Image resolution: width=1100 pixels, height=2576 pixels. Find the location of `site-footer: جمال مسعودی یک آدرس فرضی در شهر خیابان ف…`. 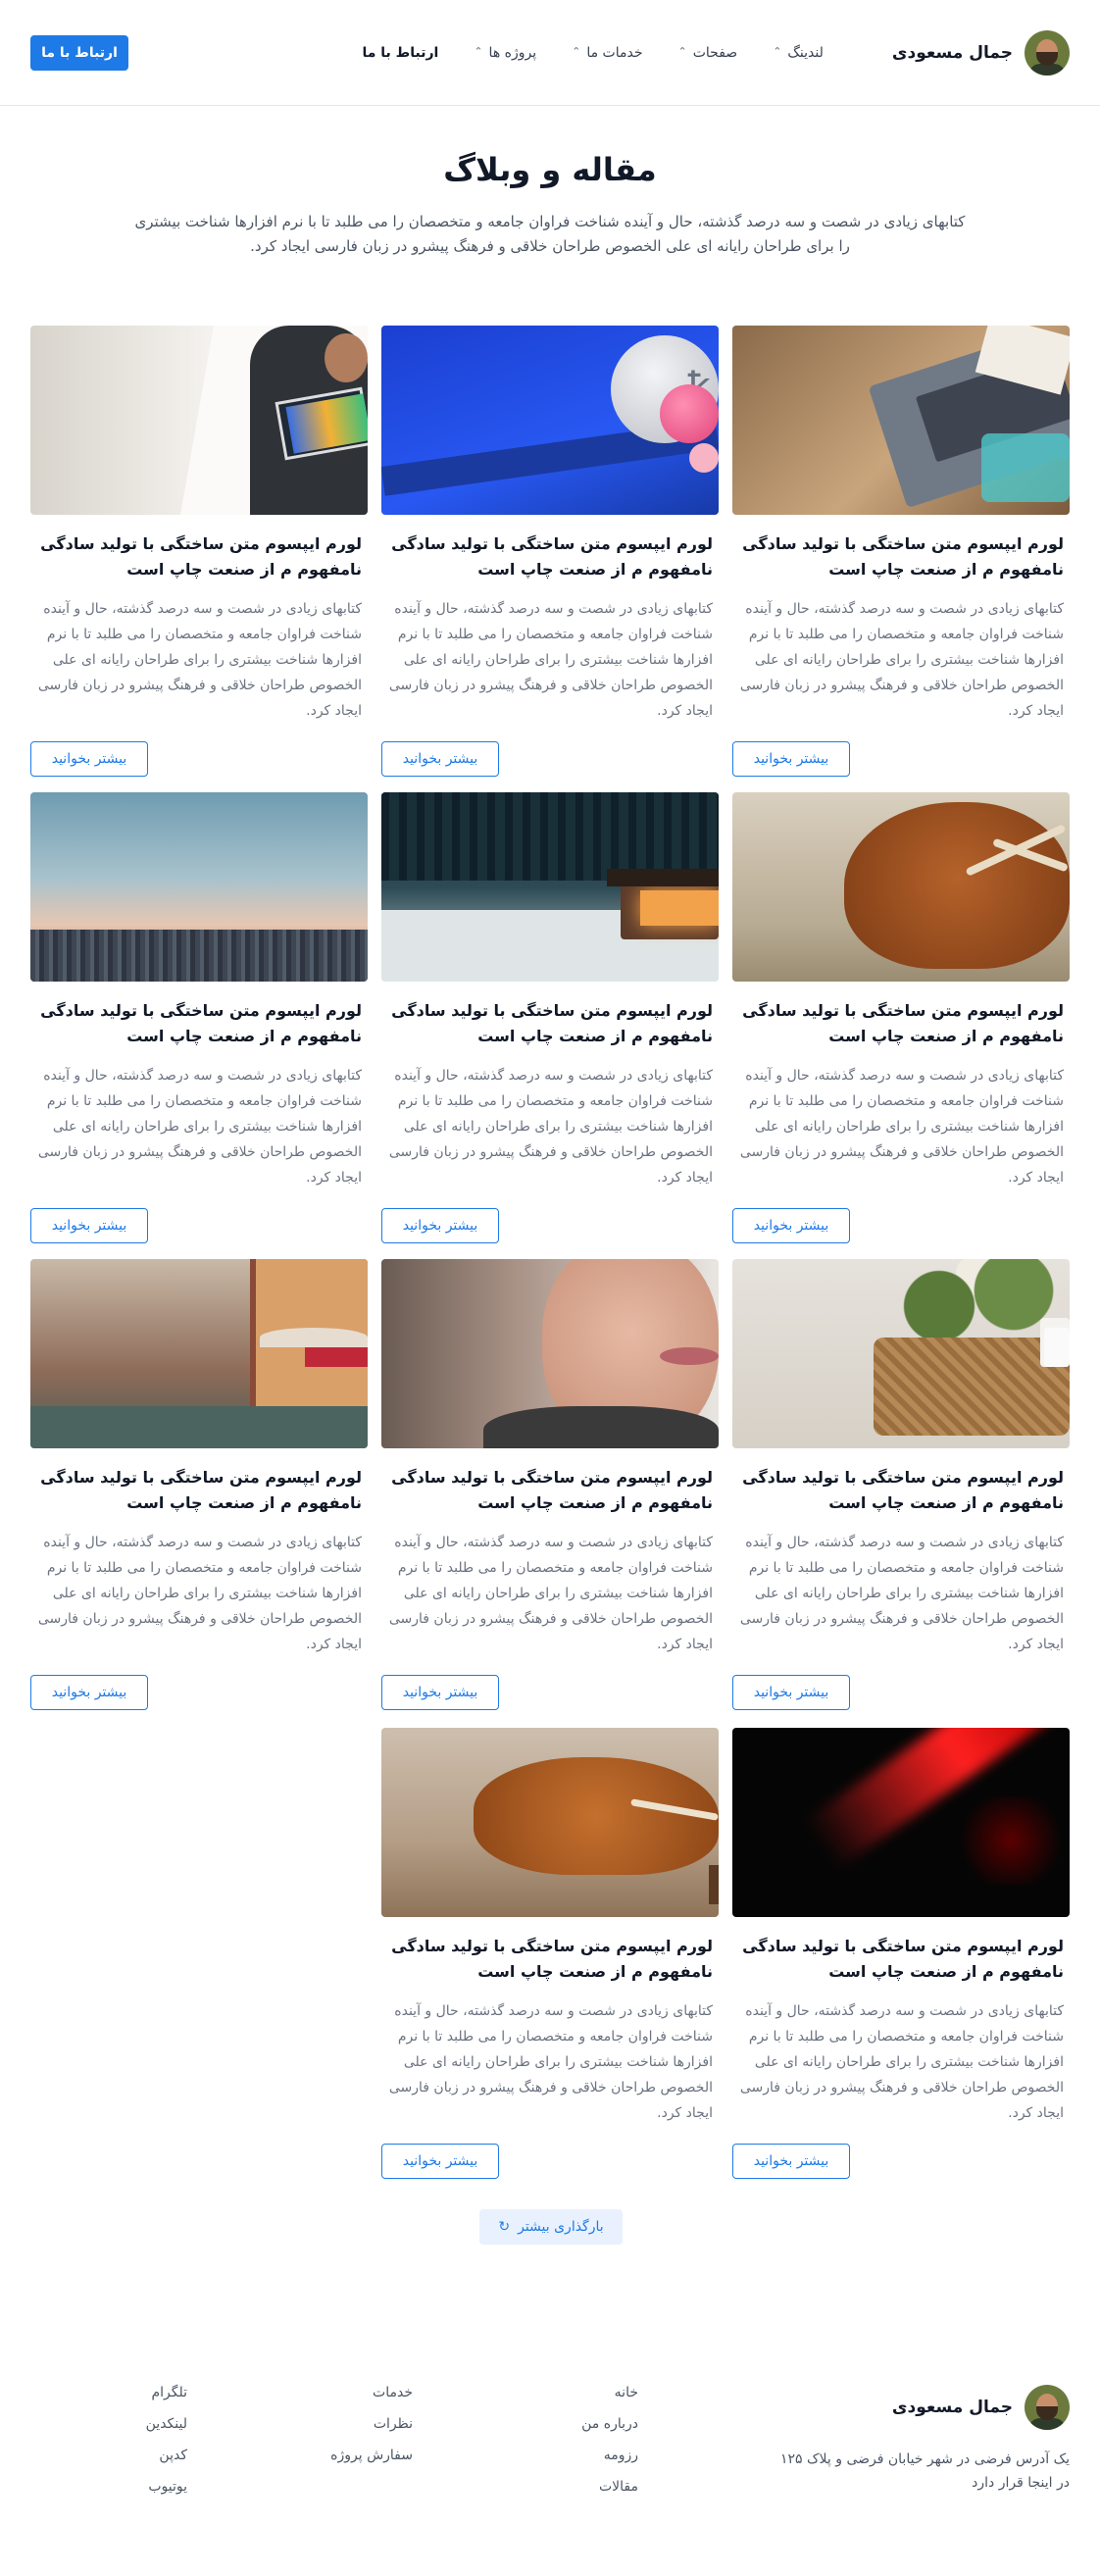

site-footer: جمال مسعودی یک آدرس فرضی در شهر خیابان ف… is located at coordinates (550, 2436).